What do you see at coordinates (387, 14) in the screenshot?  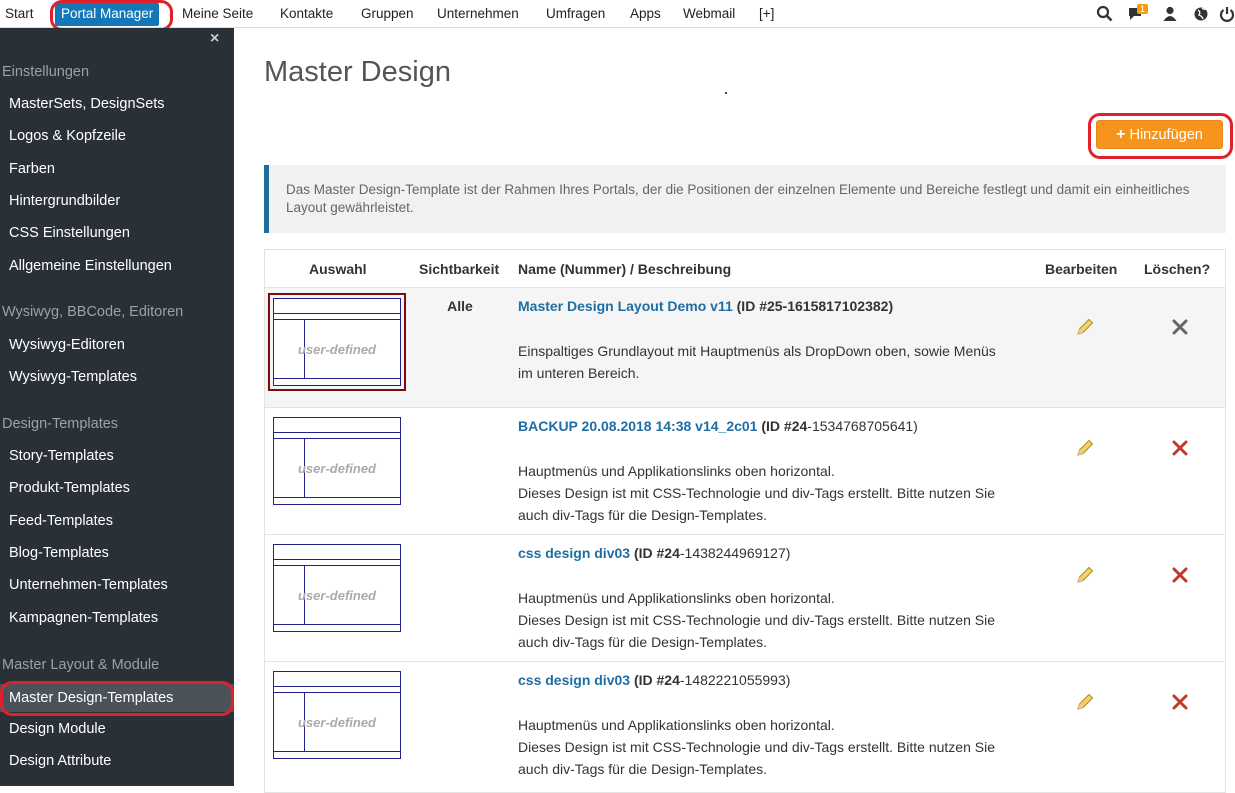 I see `nav-gruppen: Gruppen` at bounding box center [387, 14].